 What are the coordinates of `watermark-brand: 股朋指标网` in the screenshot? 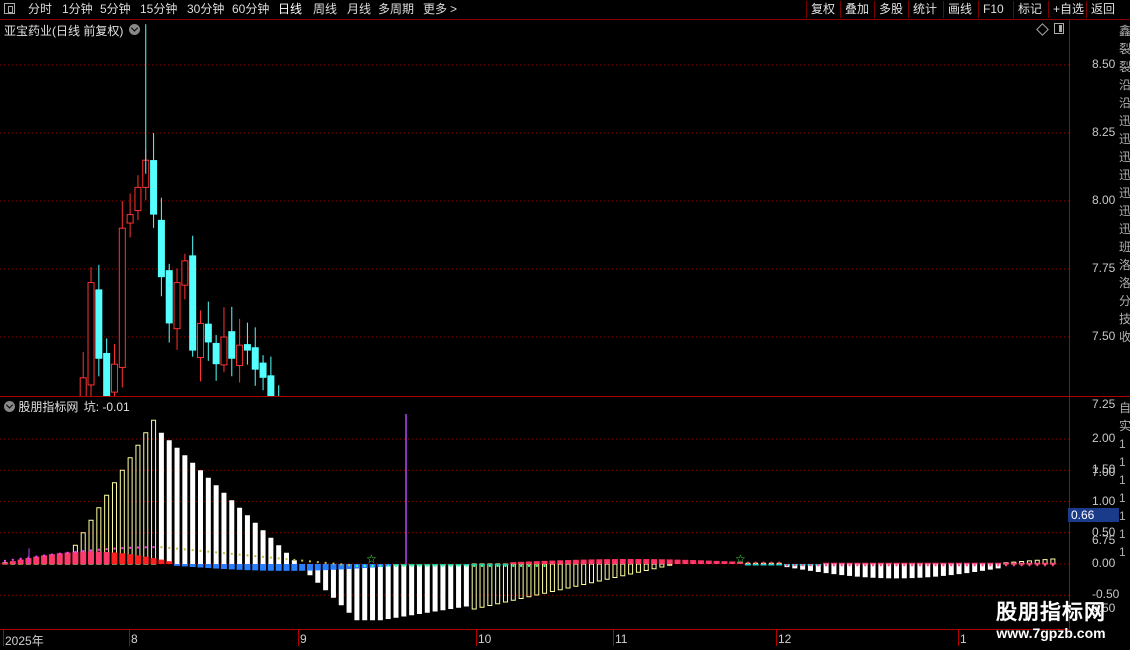 It's located at (1051, 612).